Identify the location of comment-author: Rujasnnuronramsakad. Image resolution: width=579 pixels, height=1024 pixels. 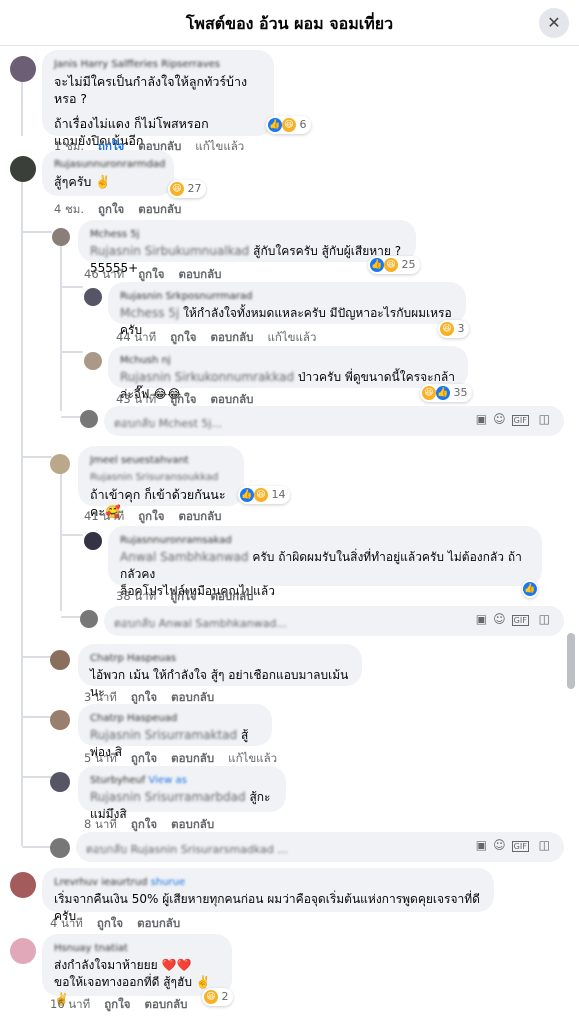
(325, 540).